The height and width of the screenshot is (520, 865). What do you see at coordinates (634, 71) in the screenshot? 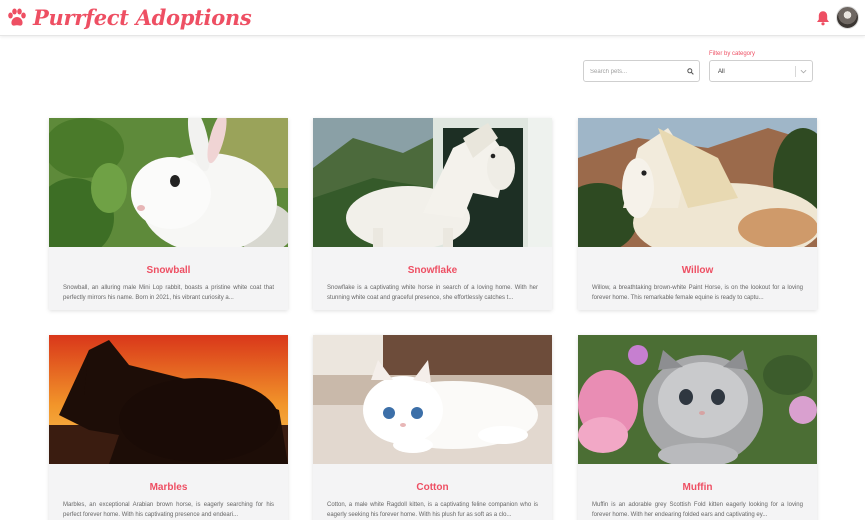
I see `search-input` at bounding box center [634, 71].